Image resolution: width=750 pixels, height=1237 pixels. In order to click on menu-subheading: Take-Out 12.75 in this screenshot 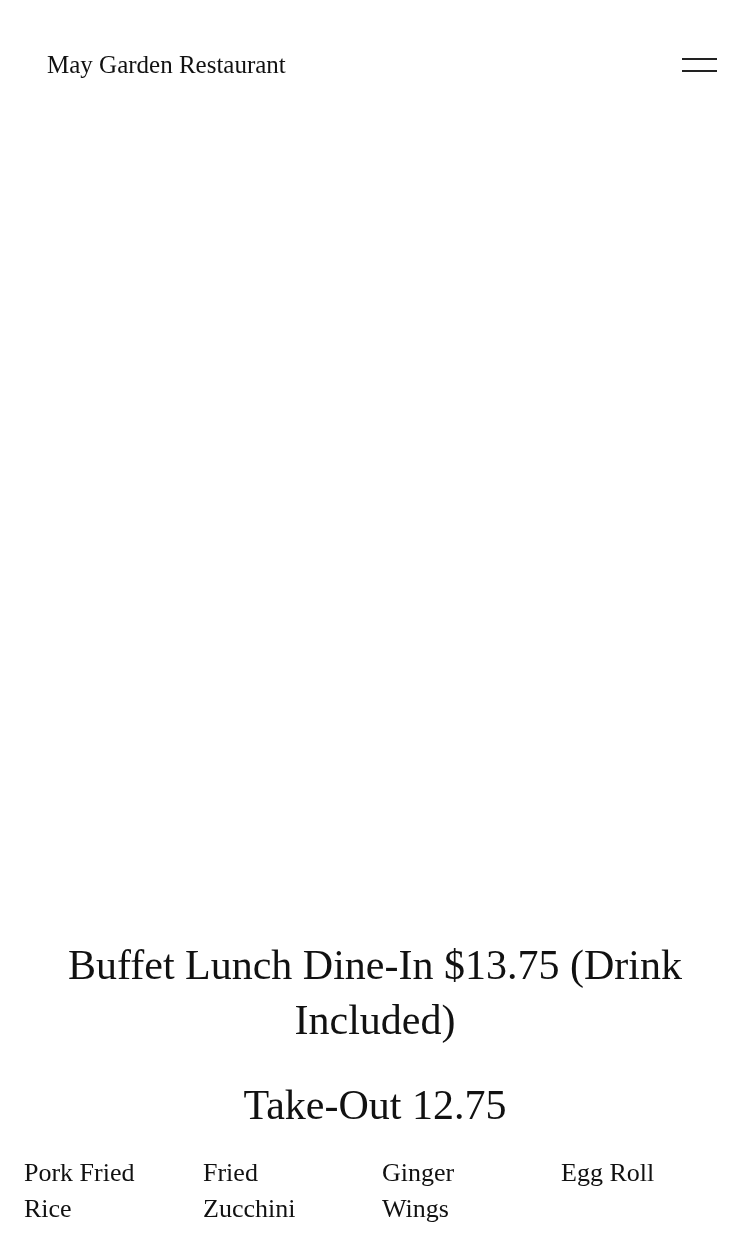, I will do `click(375, 1105)`.